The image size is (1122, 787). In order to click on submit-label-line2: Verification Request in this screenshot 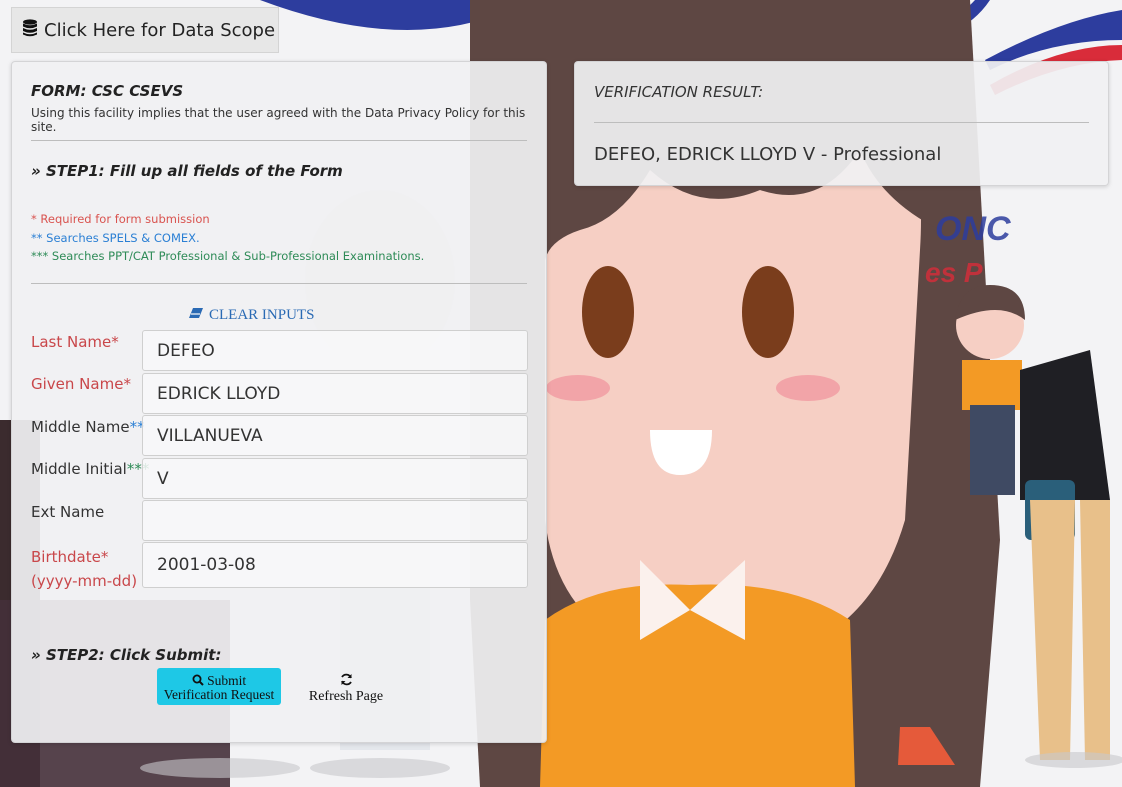, I will do `click(219, 695)`.